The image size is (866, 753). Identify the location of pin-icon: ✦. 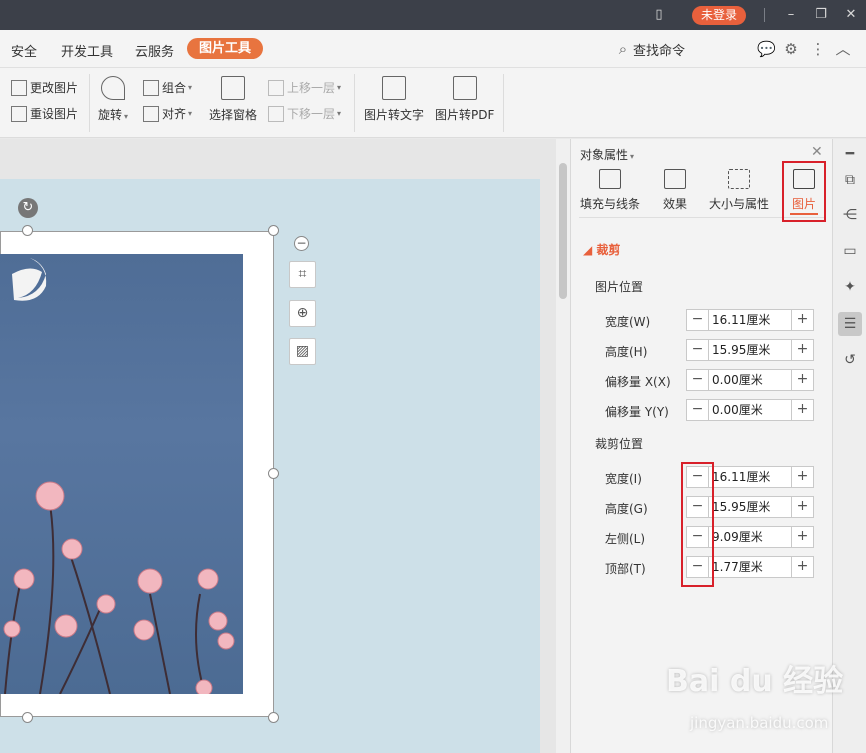
(850, 287).